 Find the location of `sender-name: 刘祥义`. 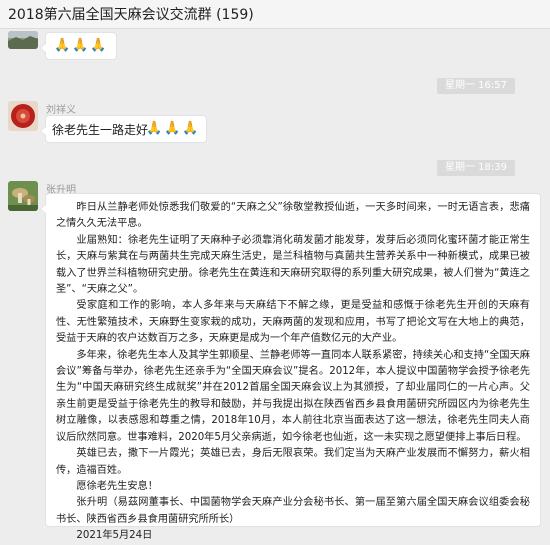

sender-name: 刘祥义 is located at coordinates (61, 110).